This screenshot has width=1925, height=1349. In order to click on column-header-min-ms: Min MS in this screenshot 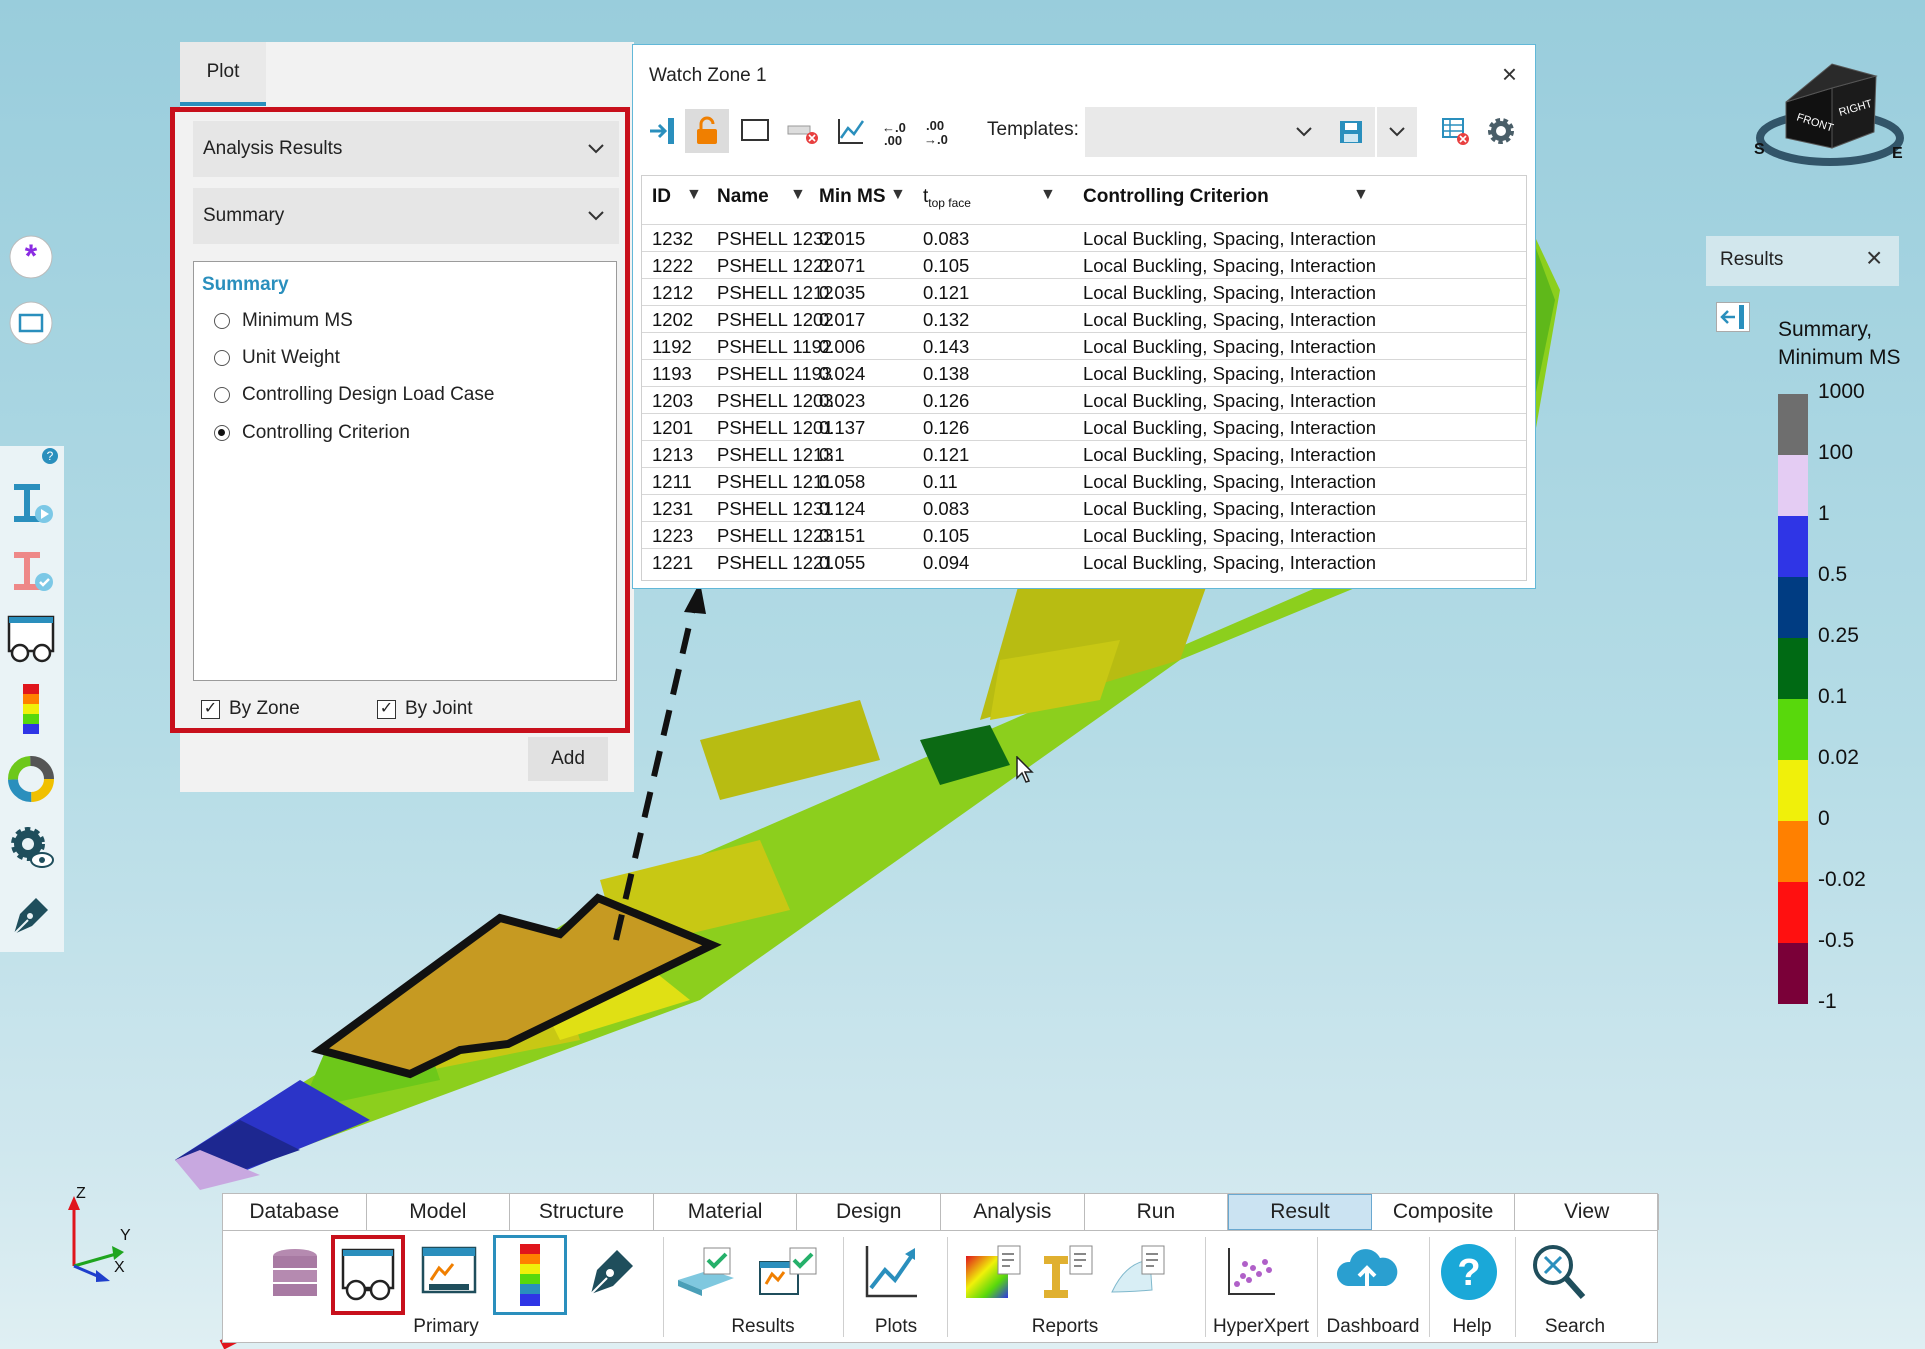, I will do `click(852, 197)`.